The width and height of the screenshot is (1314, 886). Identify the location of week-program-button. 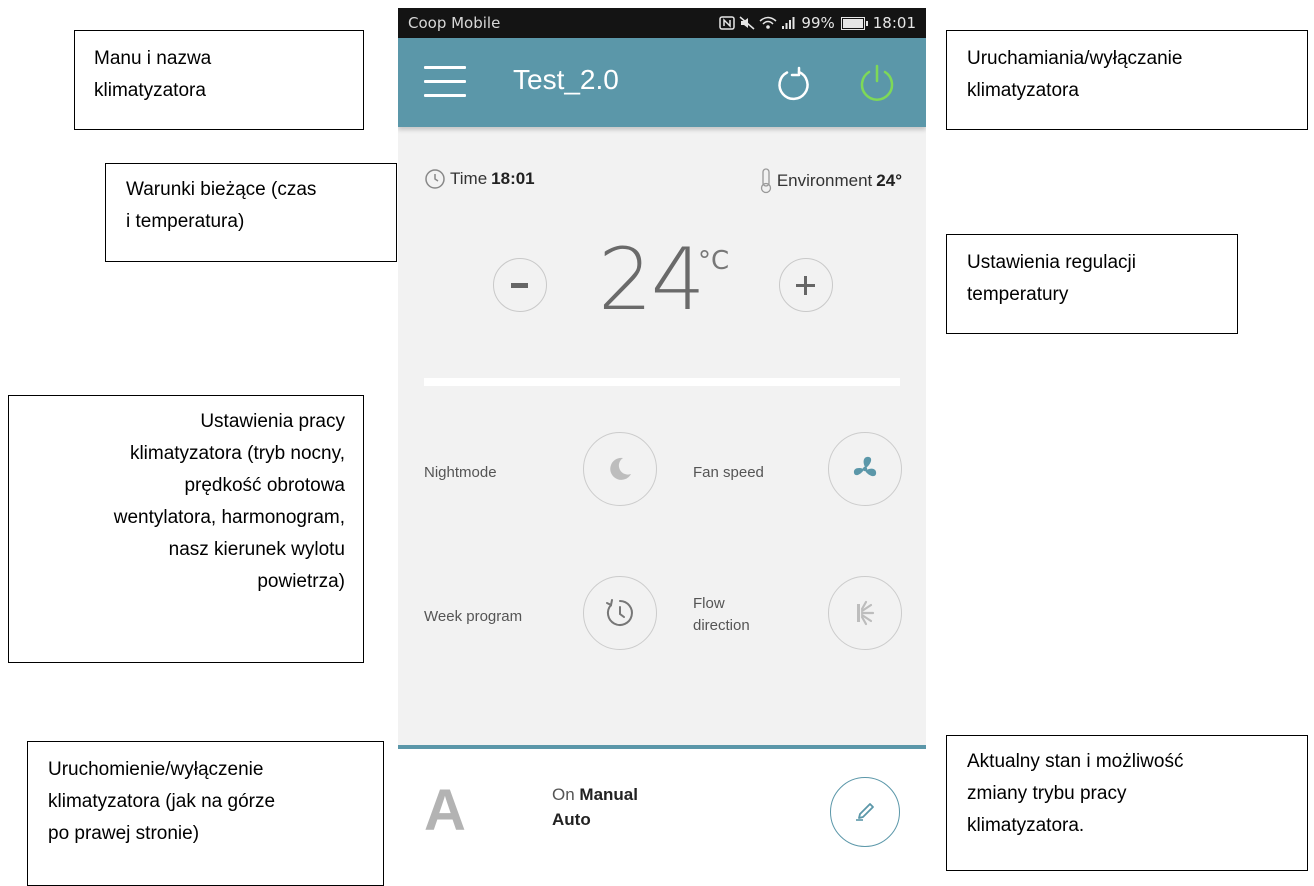
(620, 613).